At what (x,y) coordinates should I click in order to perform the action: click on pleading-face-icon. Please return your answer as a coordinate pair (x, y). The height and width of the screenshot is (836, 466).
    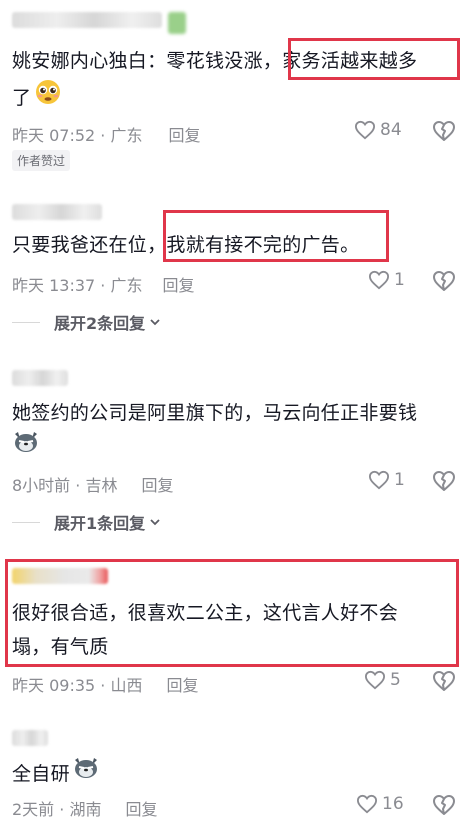
    Looking at the image, I should click on (48, 97).